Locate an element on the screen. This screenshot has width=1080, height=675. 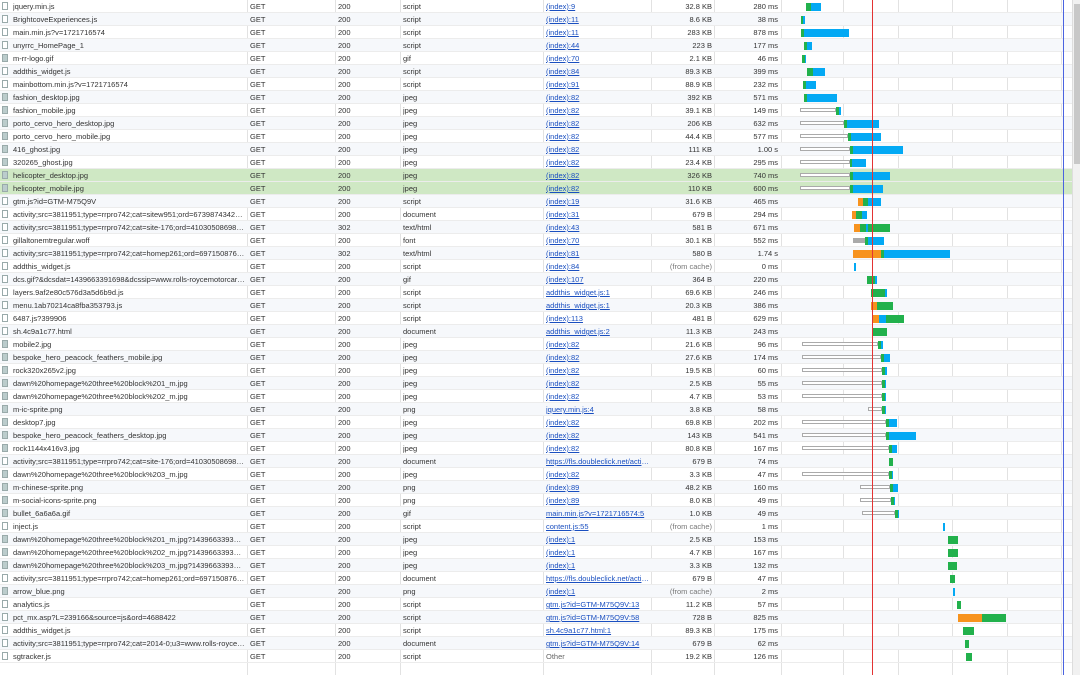
request-initiator: (index):81 is located at coordinates (598, 253).